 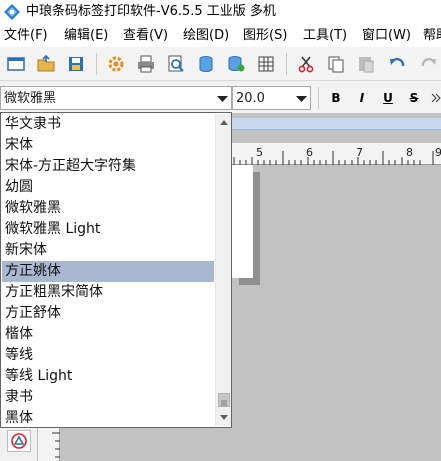 I want to click on app-logo-icon, so click(x=12, y=12).